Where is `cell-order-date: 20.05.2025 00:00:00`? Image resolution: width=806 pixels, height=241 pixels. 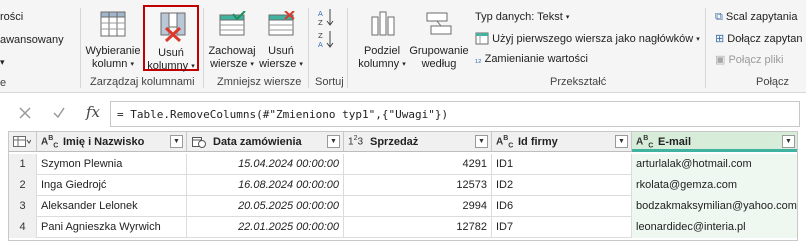
cell-order-date: 20.05.2025 00:00:00 is located at coordinates (265, 206).